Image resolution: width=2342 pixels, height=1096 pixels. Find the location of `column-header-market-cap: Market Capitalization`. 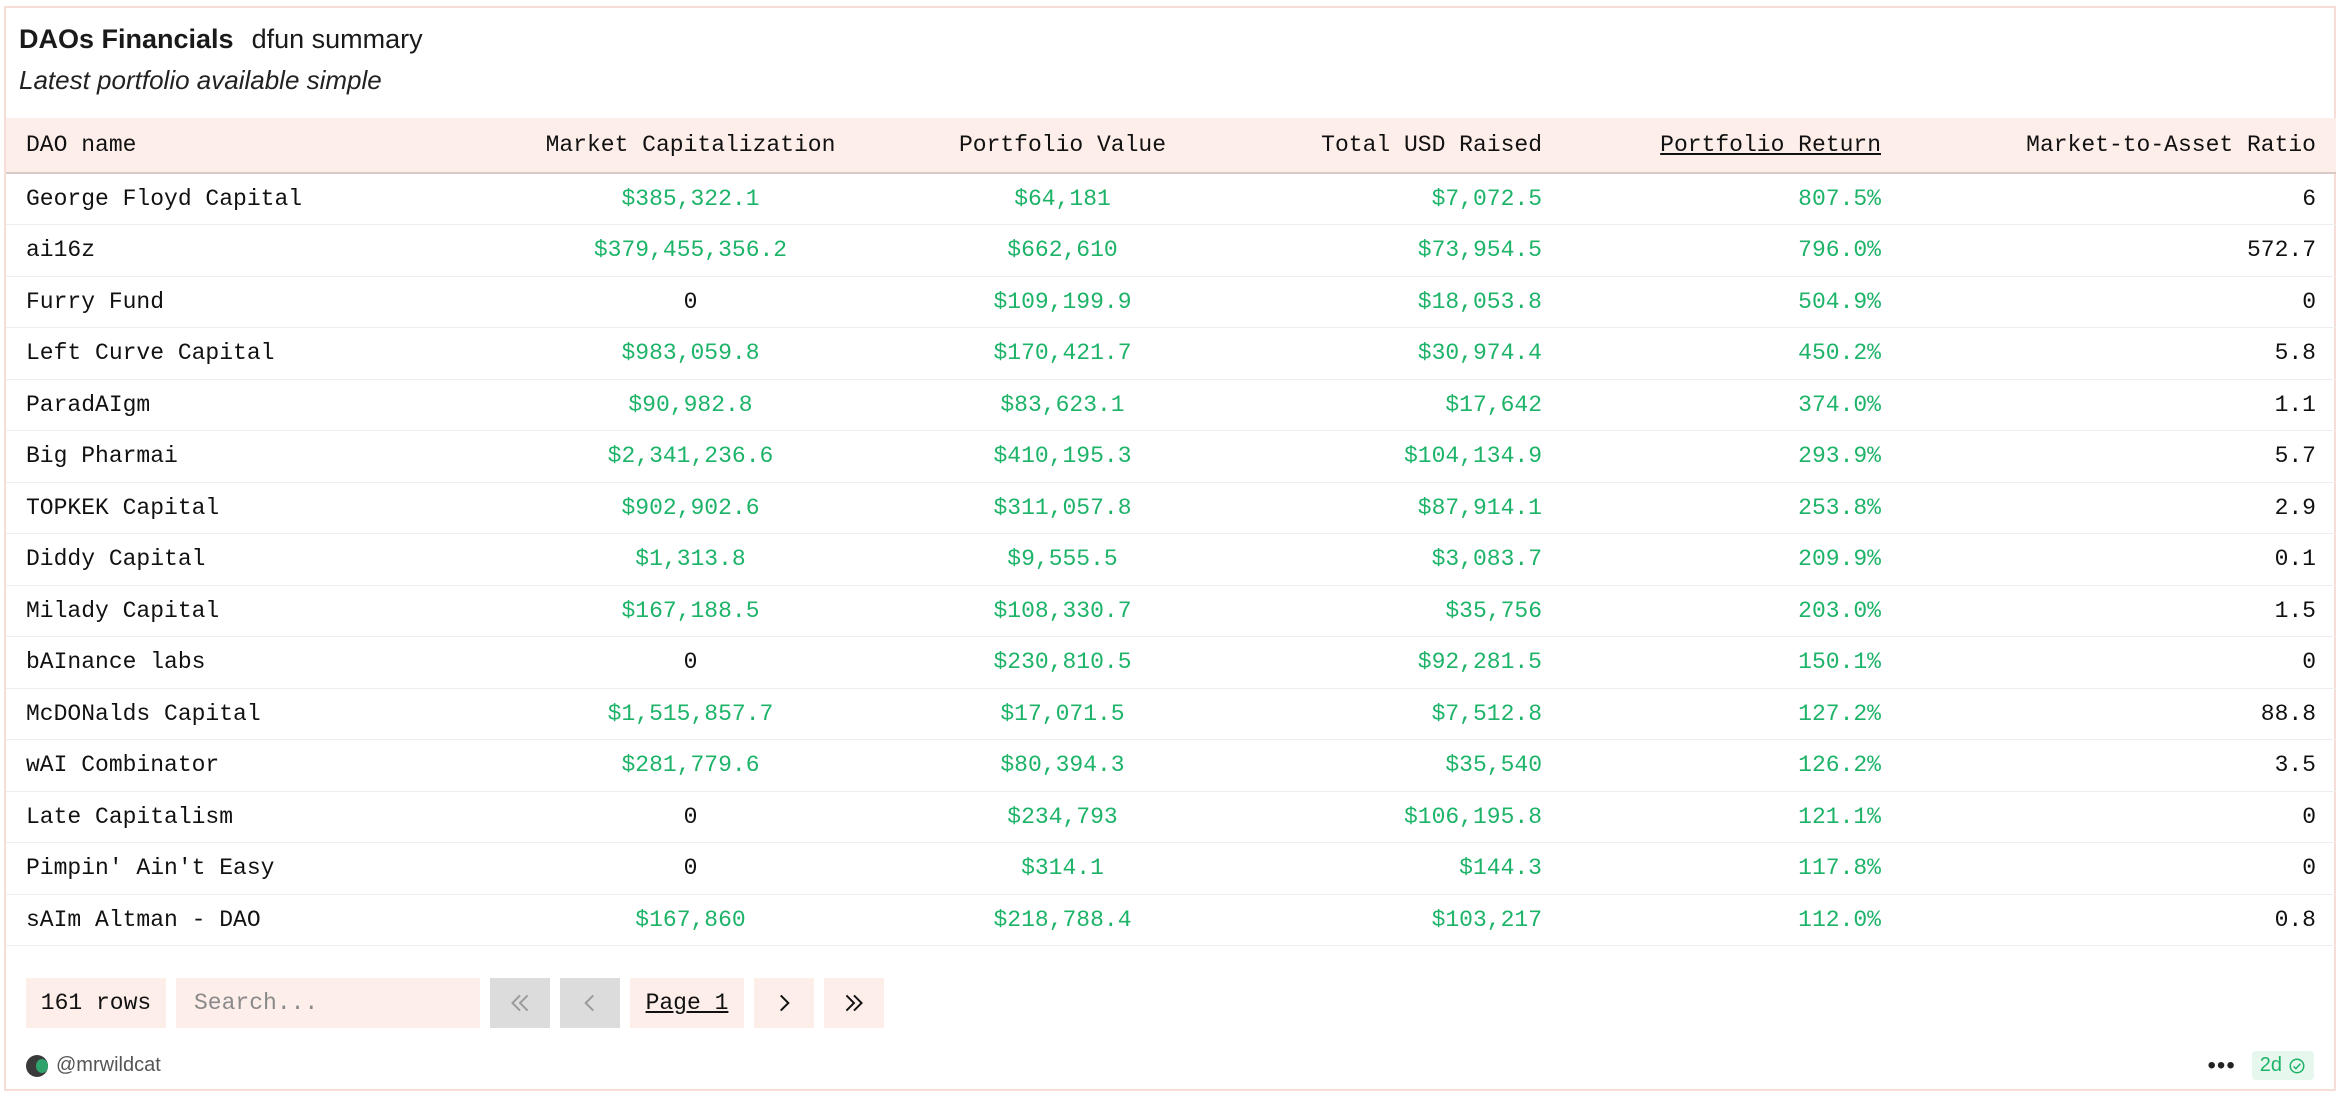

column-header-market-cap: Market Capitalization is located at coordinates (690, 146).